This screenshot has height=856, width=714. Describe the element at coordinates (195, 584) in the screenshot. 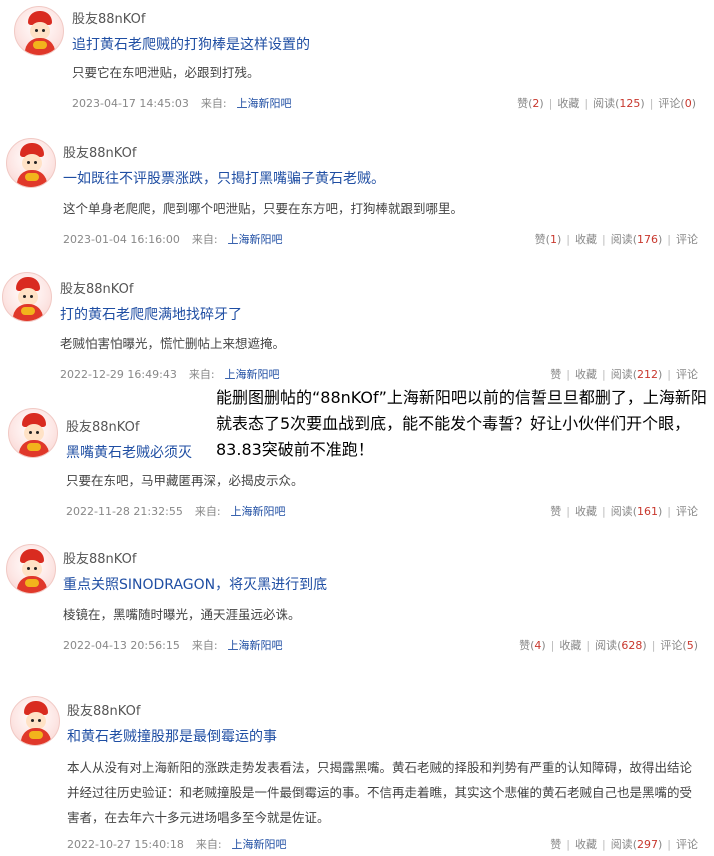

I see `post-title: 重点关照SINODRAGON，将灭黑进行到底` at that location.